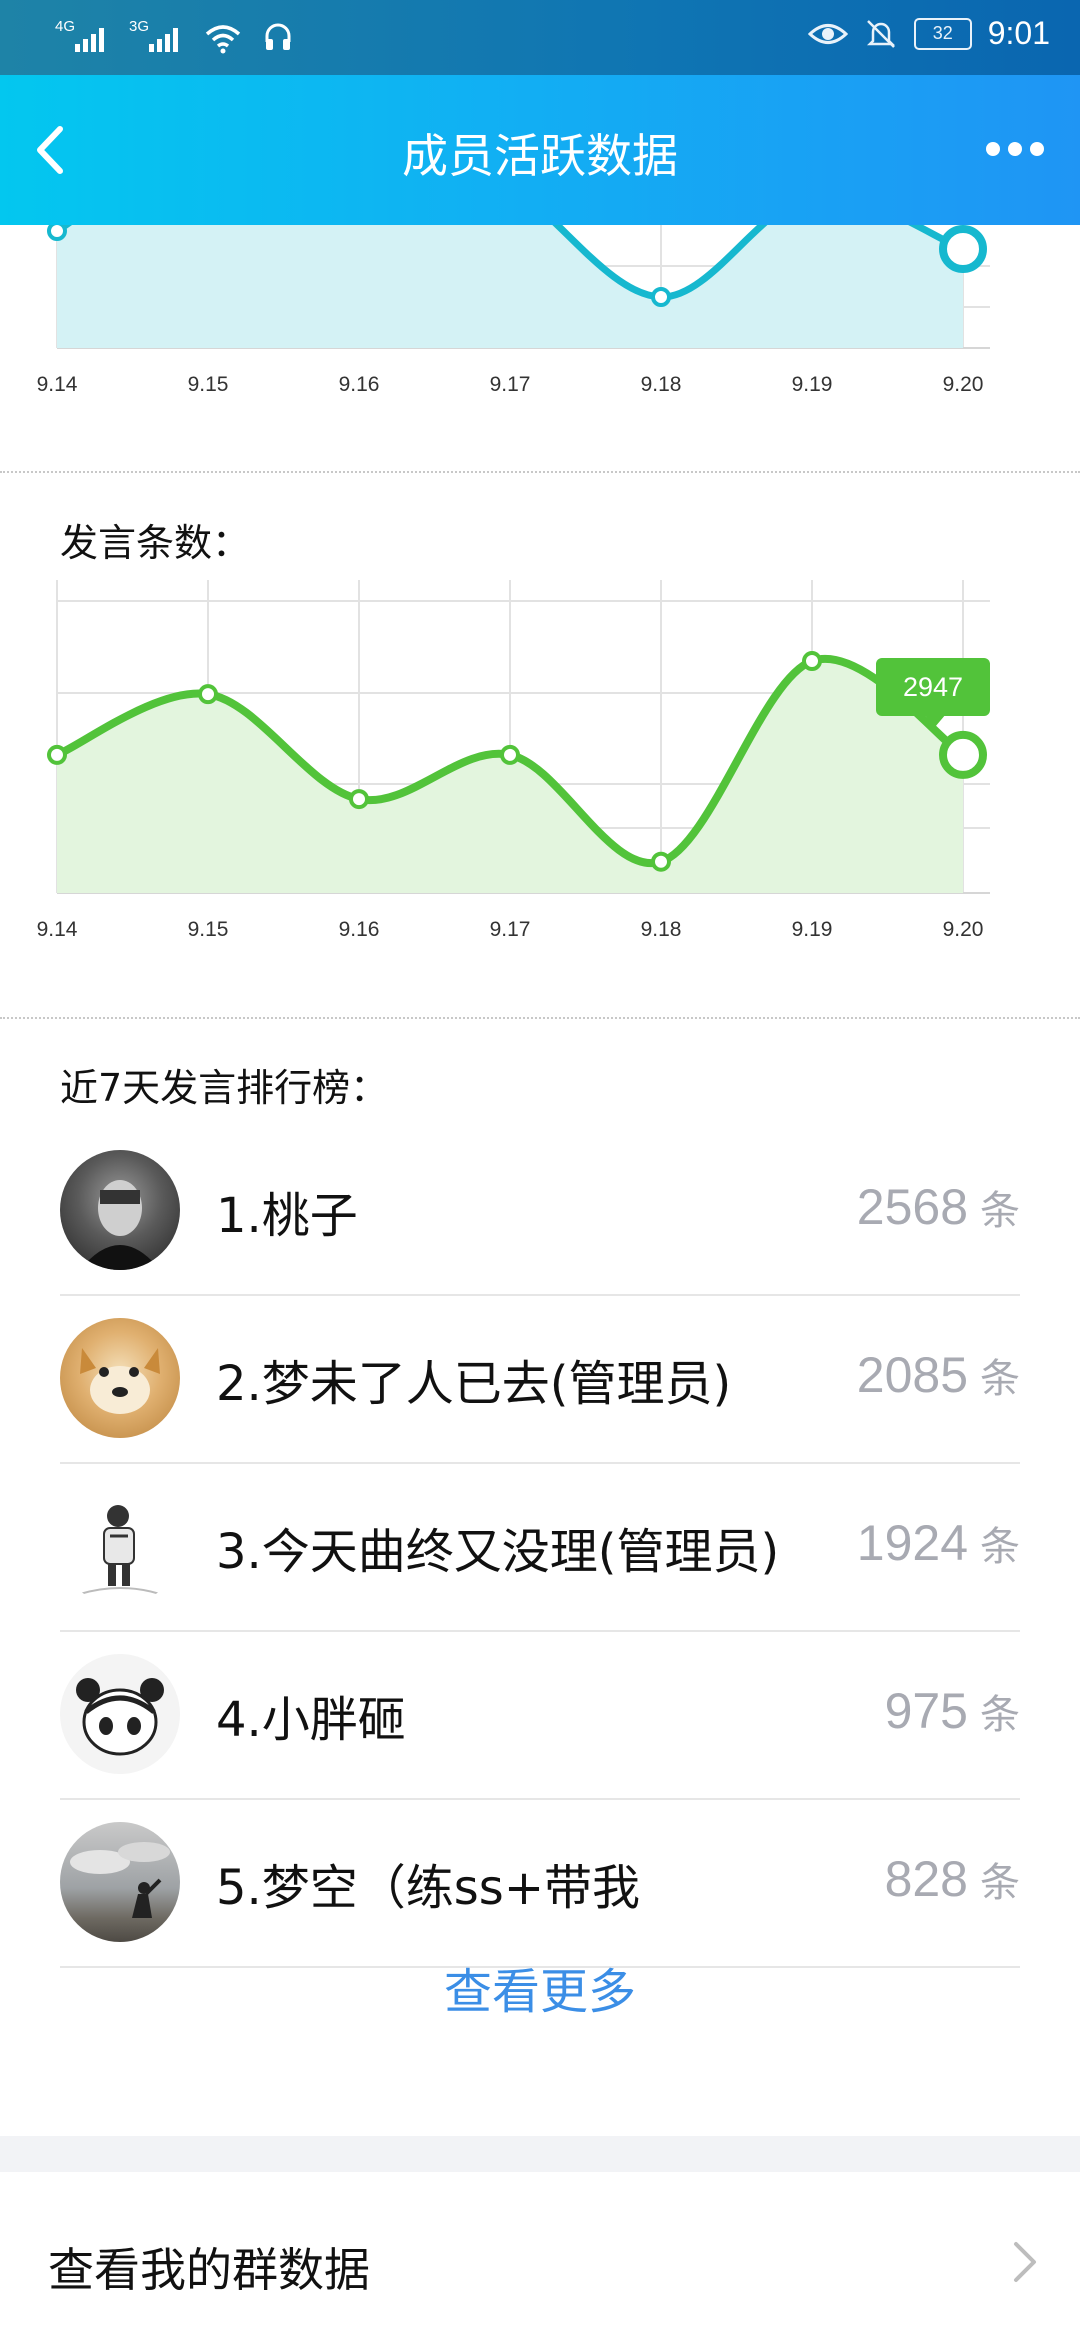 The height and width of the screenshot is (2340, 1080). What do you see at coordinates (1018, 33) in the screenshot?
I see `clock: 9:01` at bounding box center [1018, 33].